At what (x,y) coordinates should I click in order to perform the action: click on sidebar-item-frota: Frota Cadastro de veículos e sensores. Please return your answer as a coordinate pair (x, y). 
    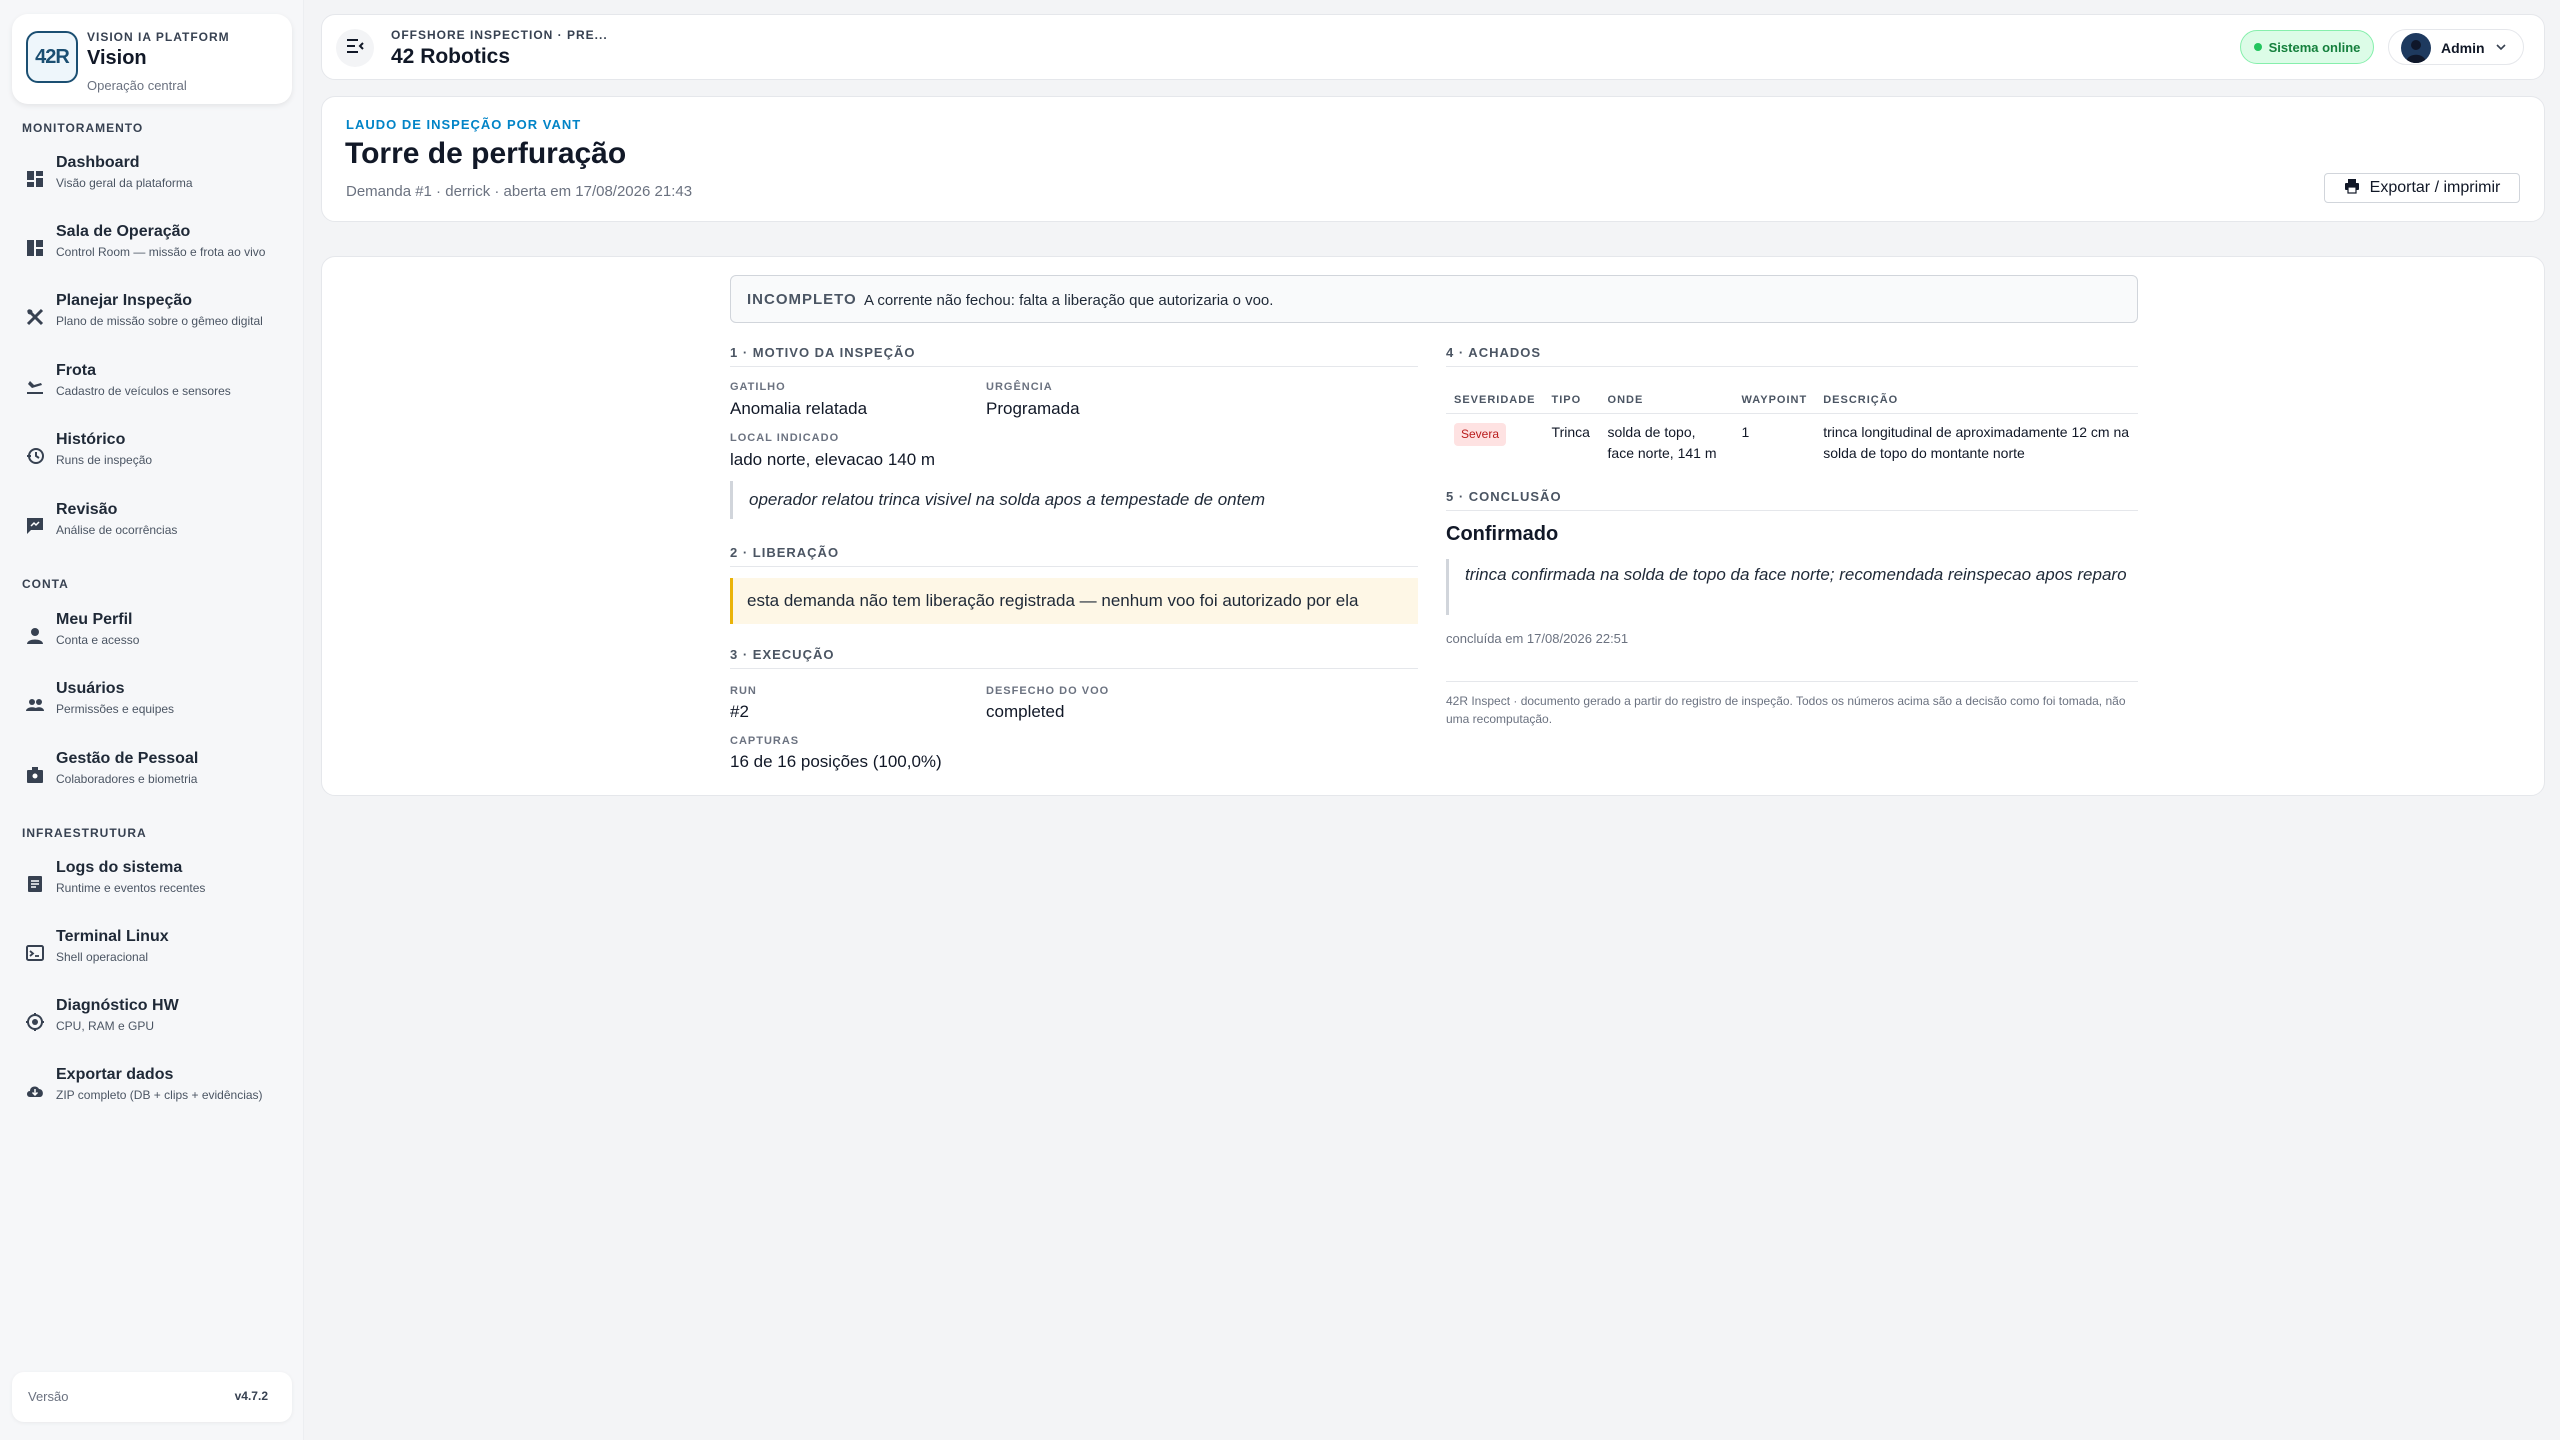
    Looking at the image, I should click on (153, 386).